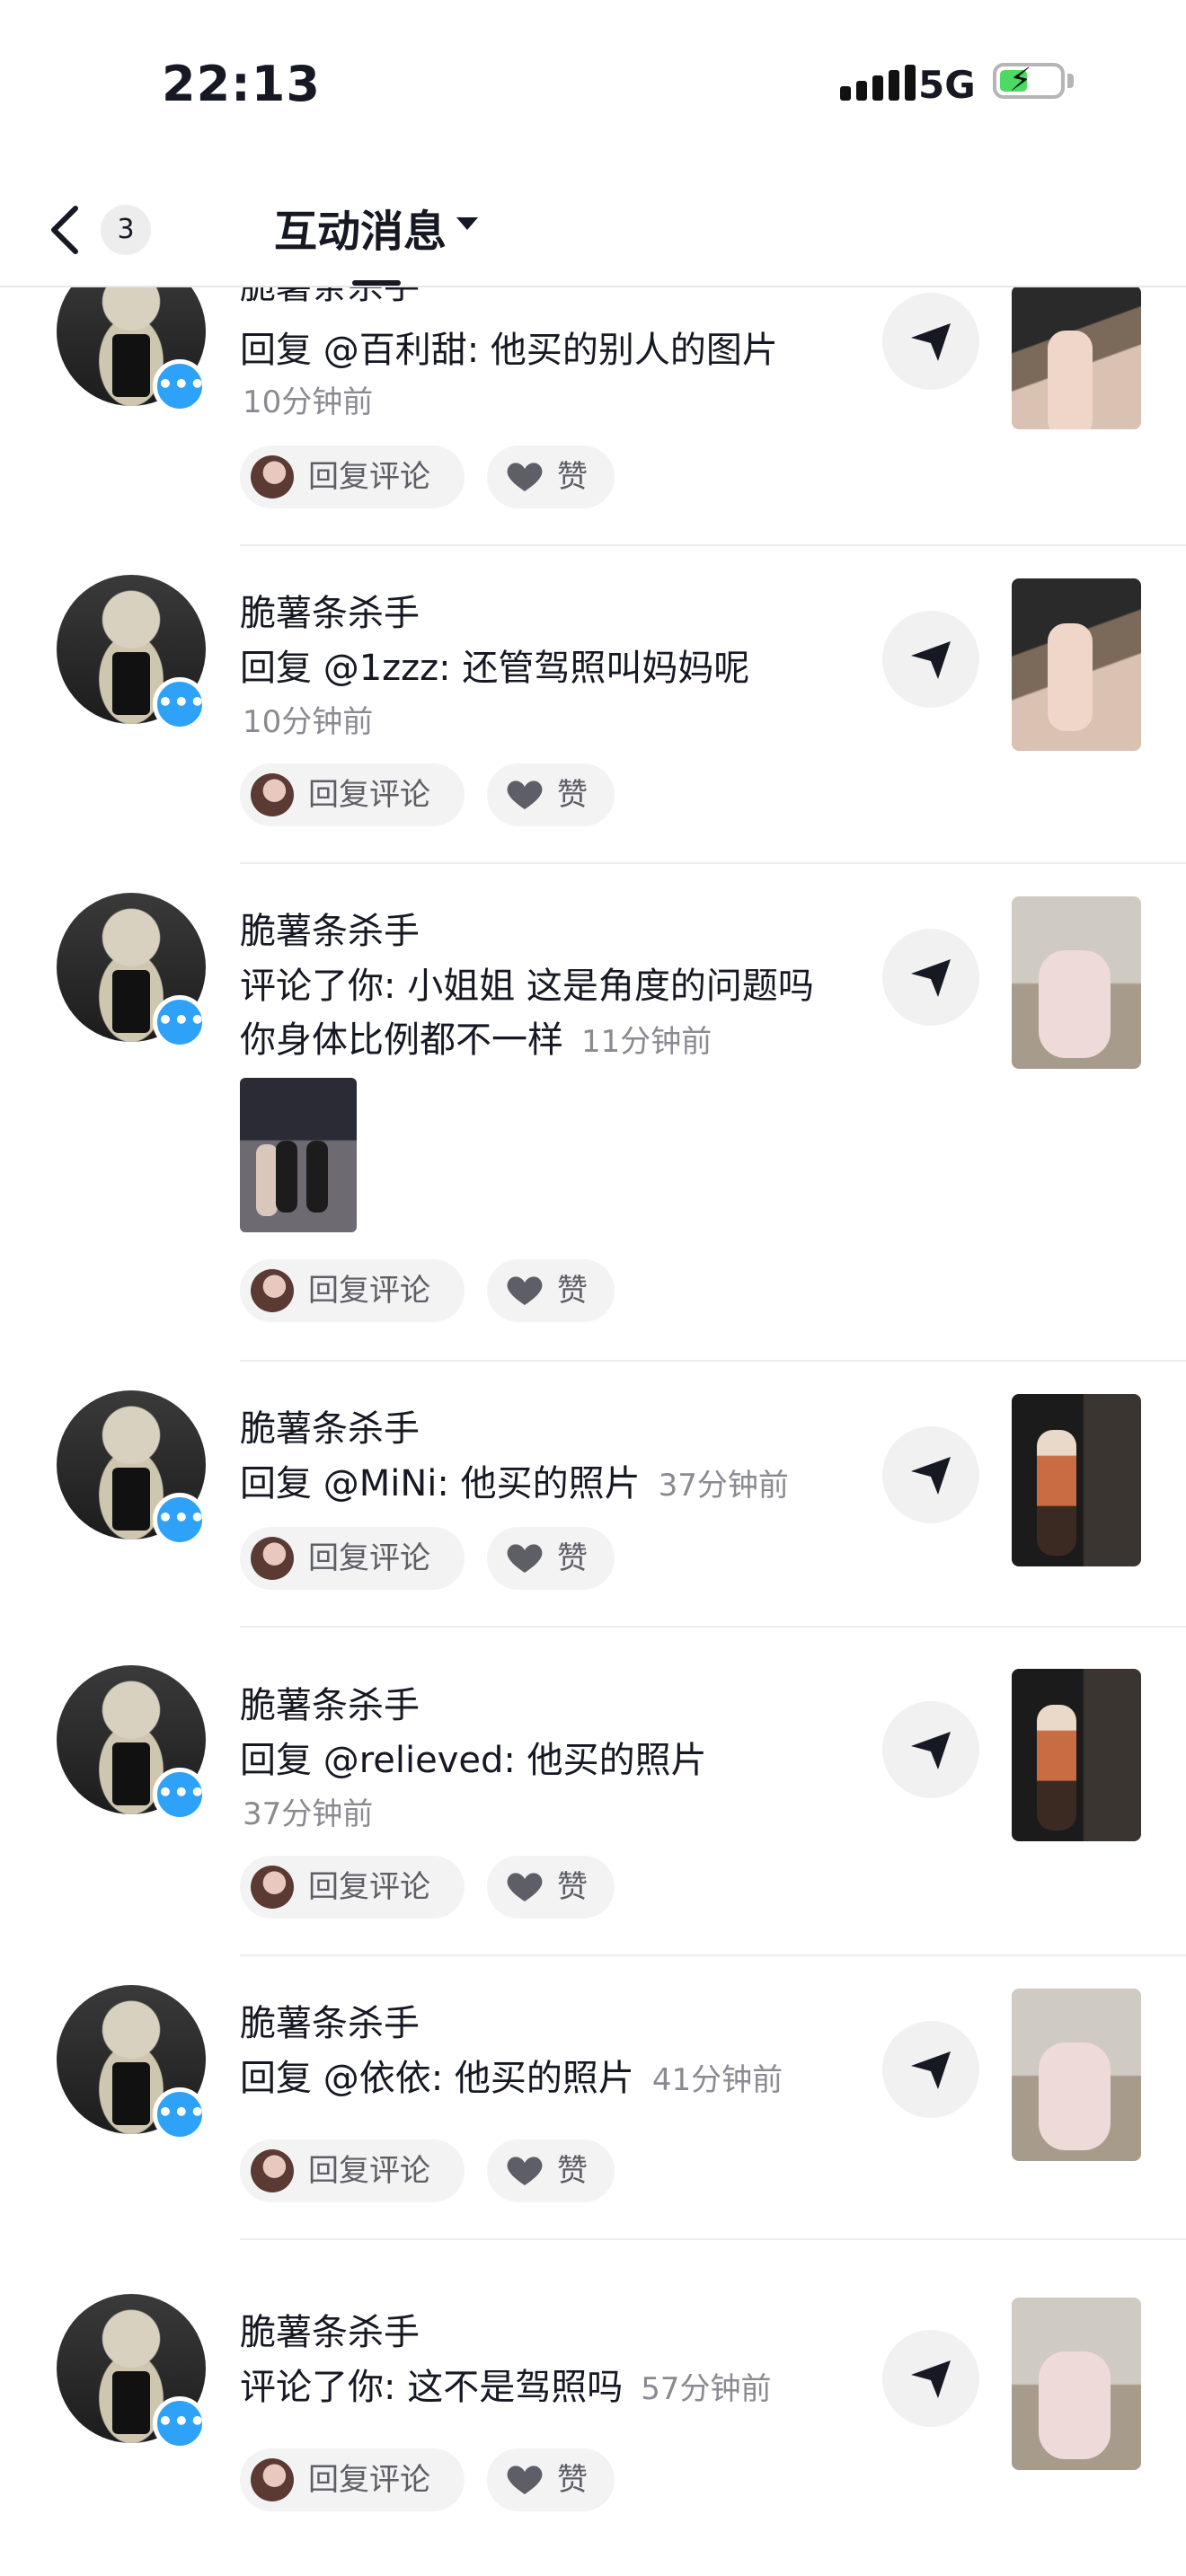  Describe the element at coordinates (506, 2387) in the screenshot. I see `message-text: 评论了你: 这不是驾照吗 57分钟前` at that location.